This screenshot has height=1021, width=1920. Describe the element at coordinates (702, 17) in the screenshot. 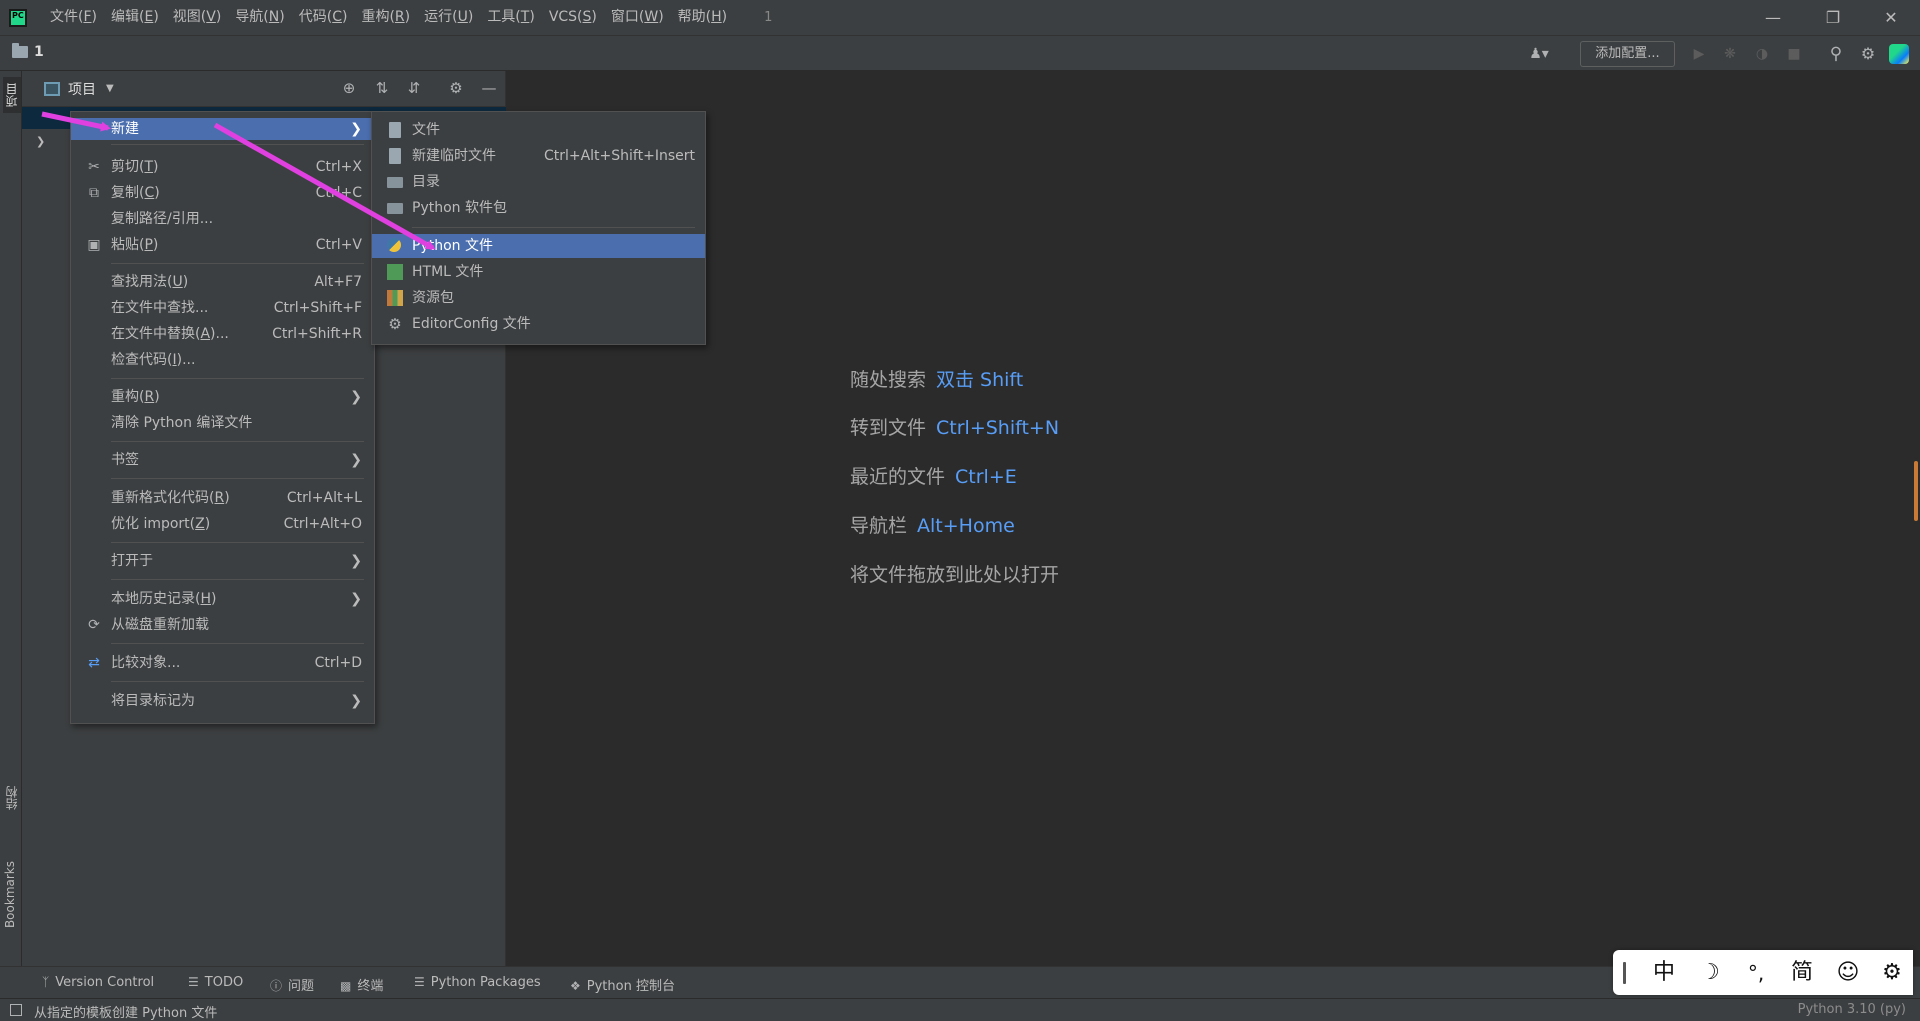

I see `menu-help: 帮助(H)` at that location.